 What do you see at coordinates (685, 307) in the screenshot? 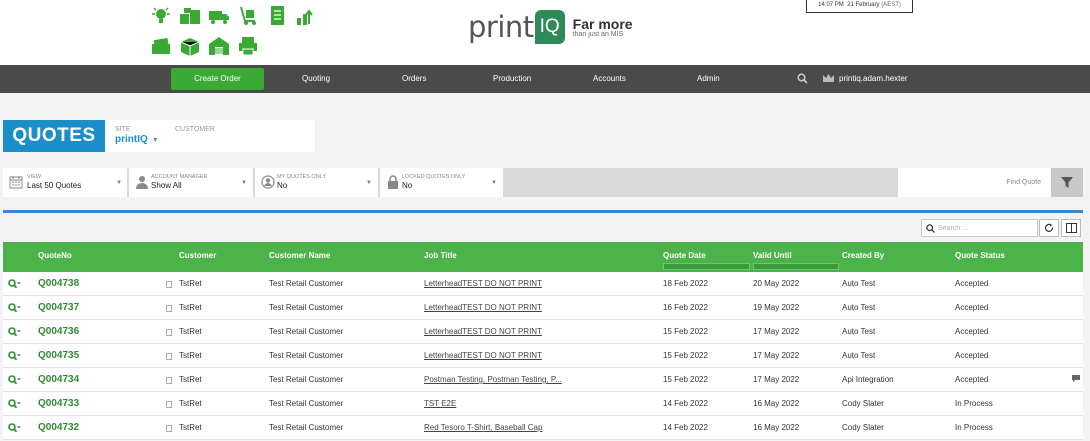
I see `quote-date: 16 Feb 2022` at bounding box center [685, 307].